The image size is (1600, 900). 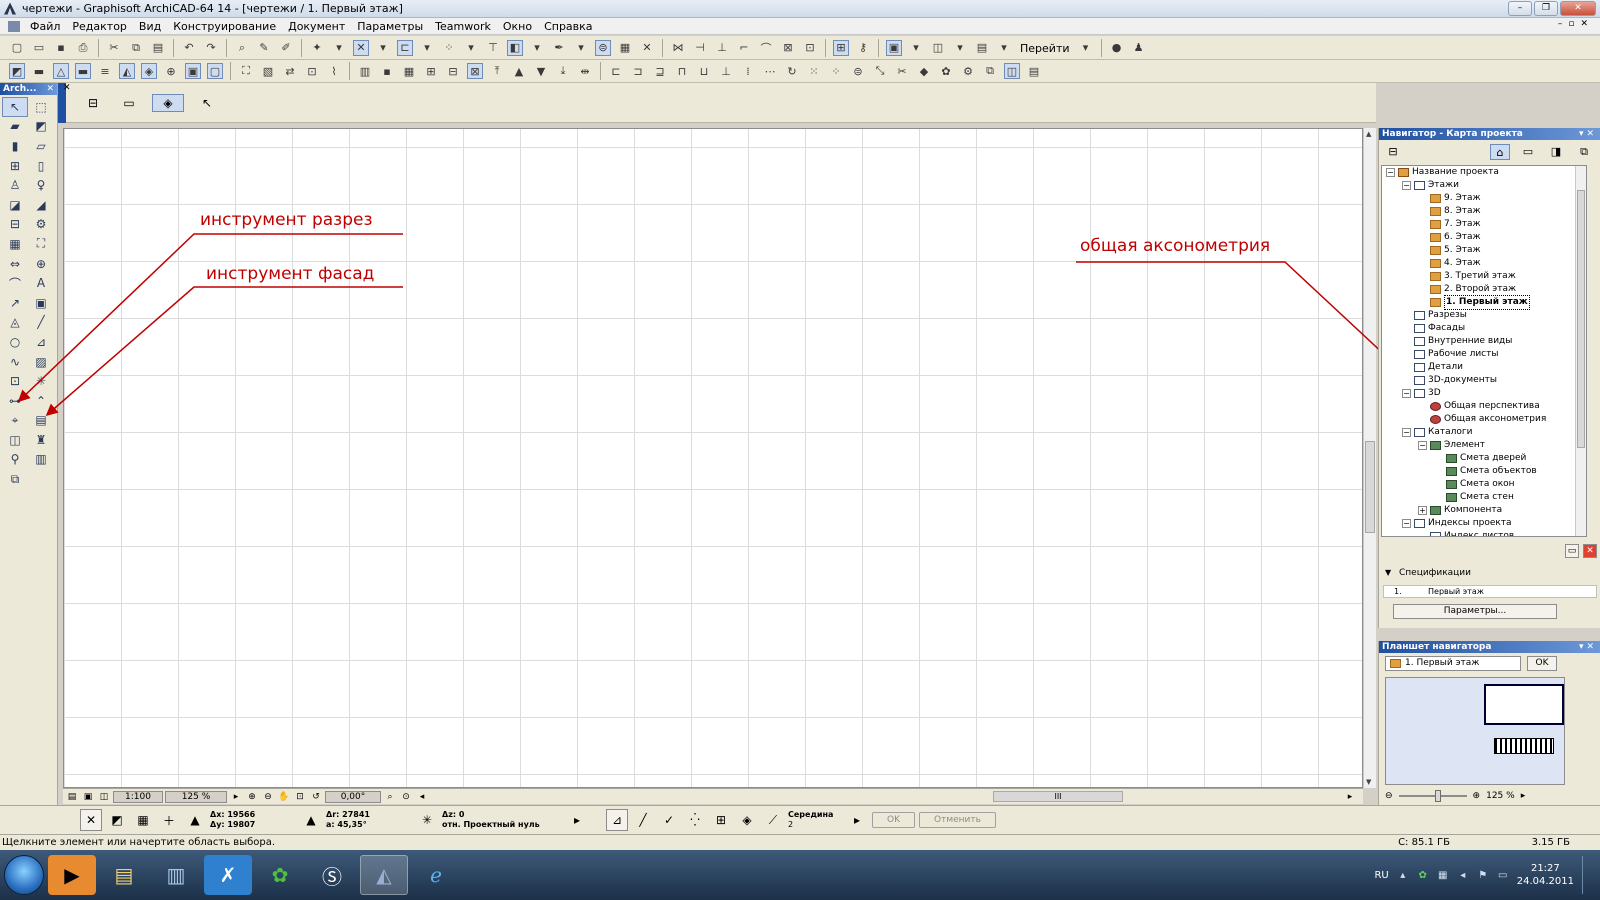 What do you see at coordinates (559, 48) in the screenshot?
I see `pen-icon: ✒` at bounding box center [559, 48].